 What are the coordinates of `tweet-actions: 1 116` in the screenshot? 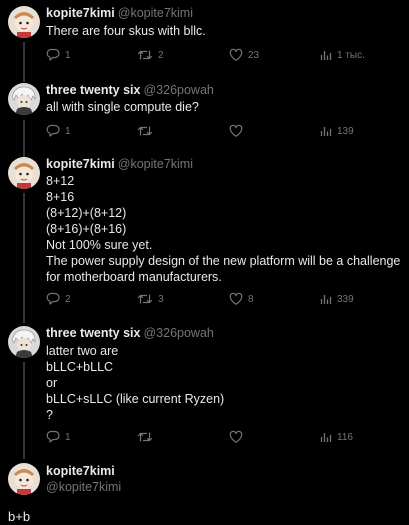 It's located at (211, 437).